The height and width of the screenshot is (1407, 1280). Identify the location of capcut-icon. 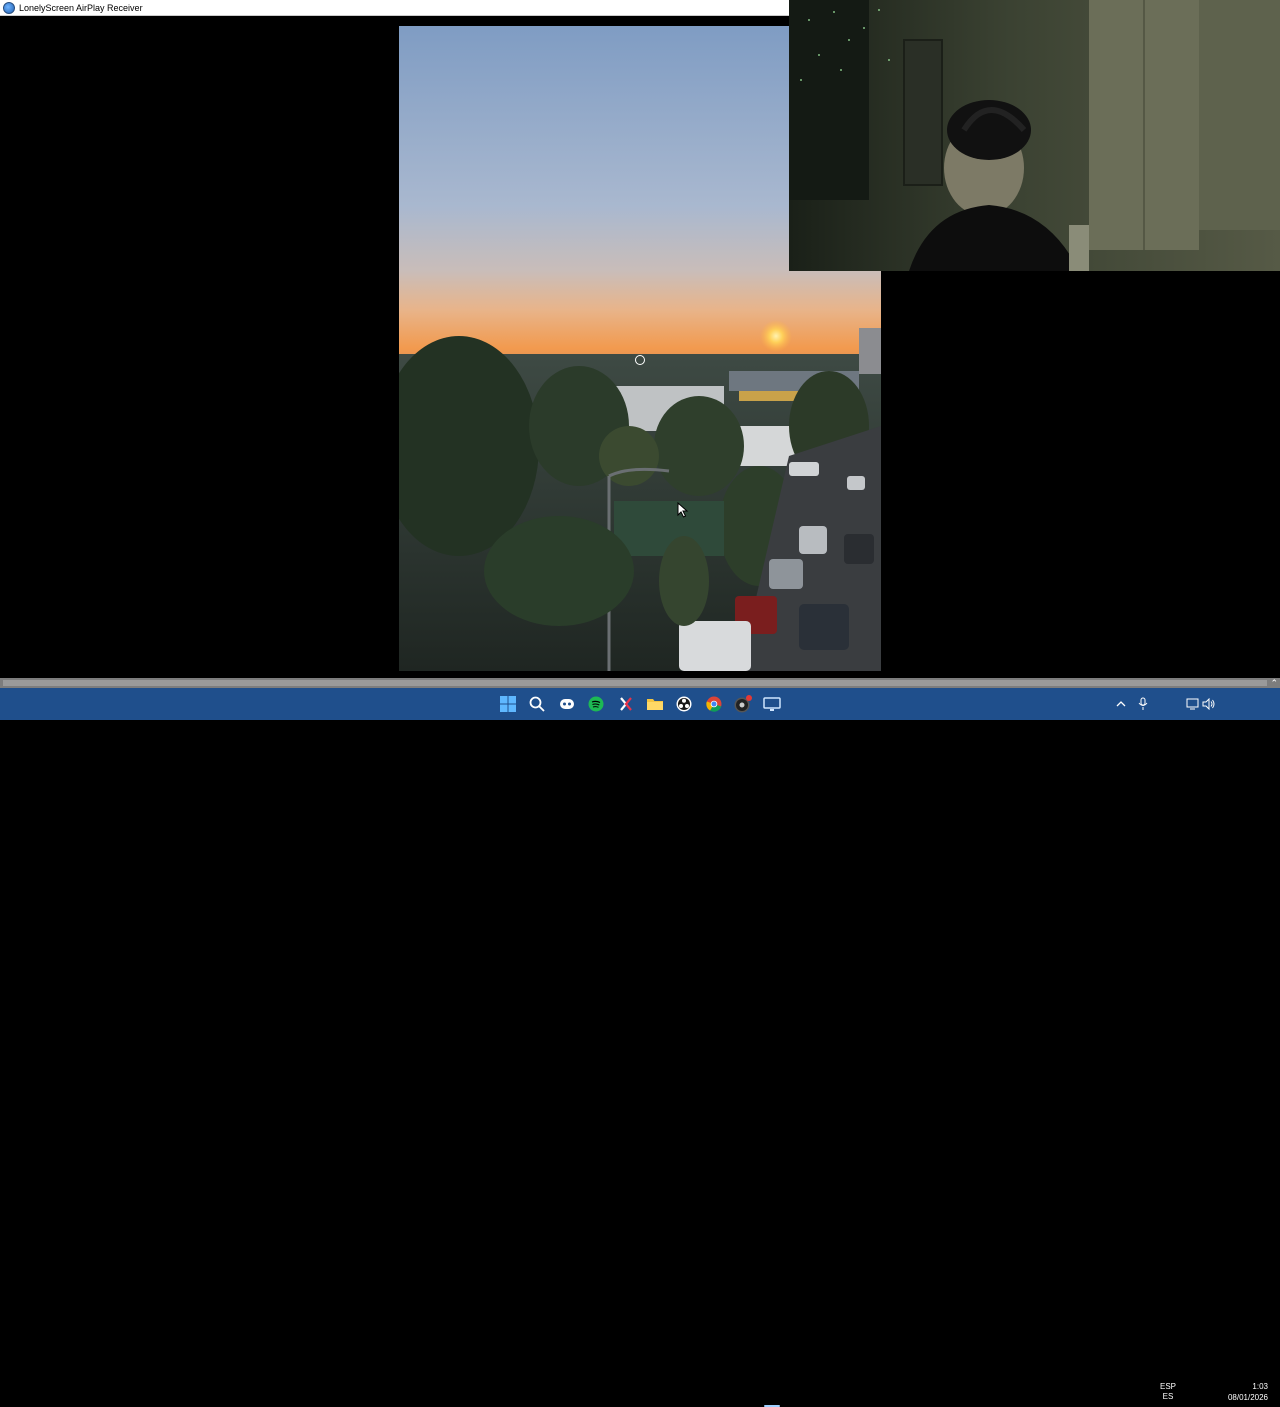
(626, 704).